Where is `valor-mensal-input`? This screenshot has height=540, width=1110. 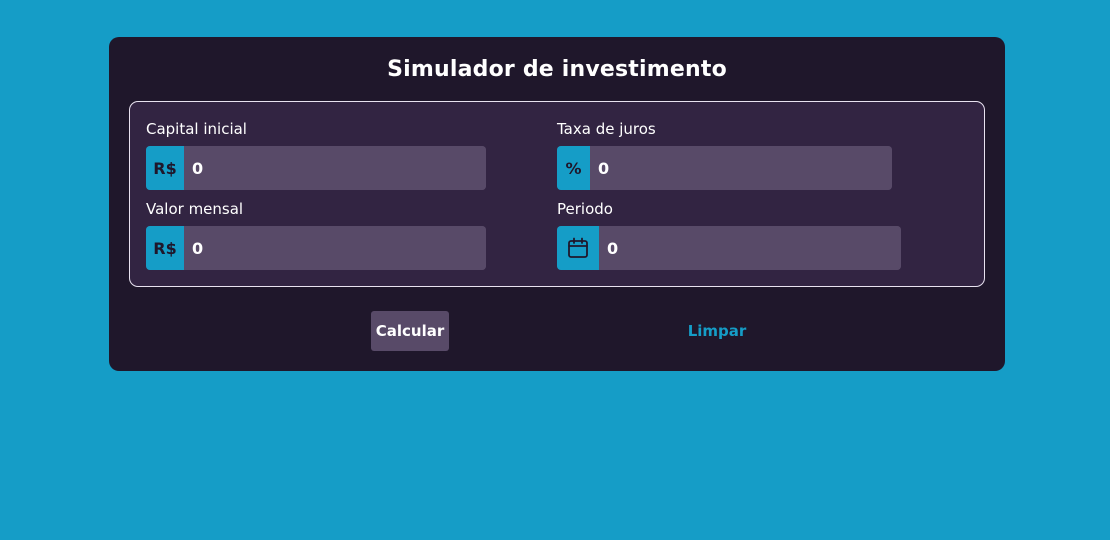
valor-mensal-input is located at coordinates (335, 248).